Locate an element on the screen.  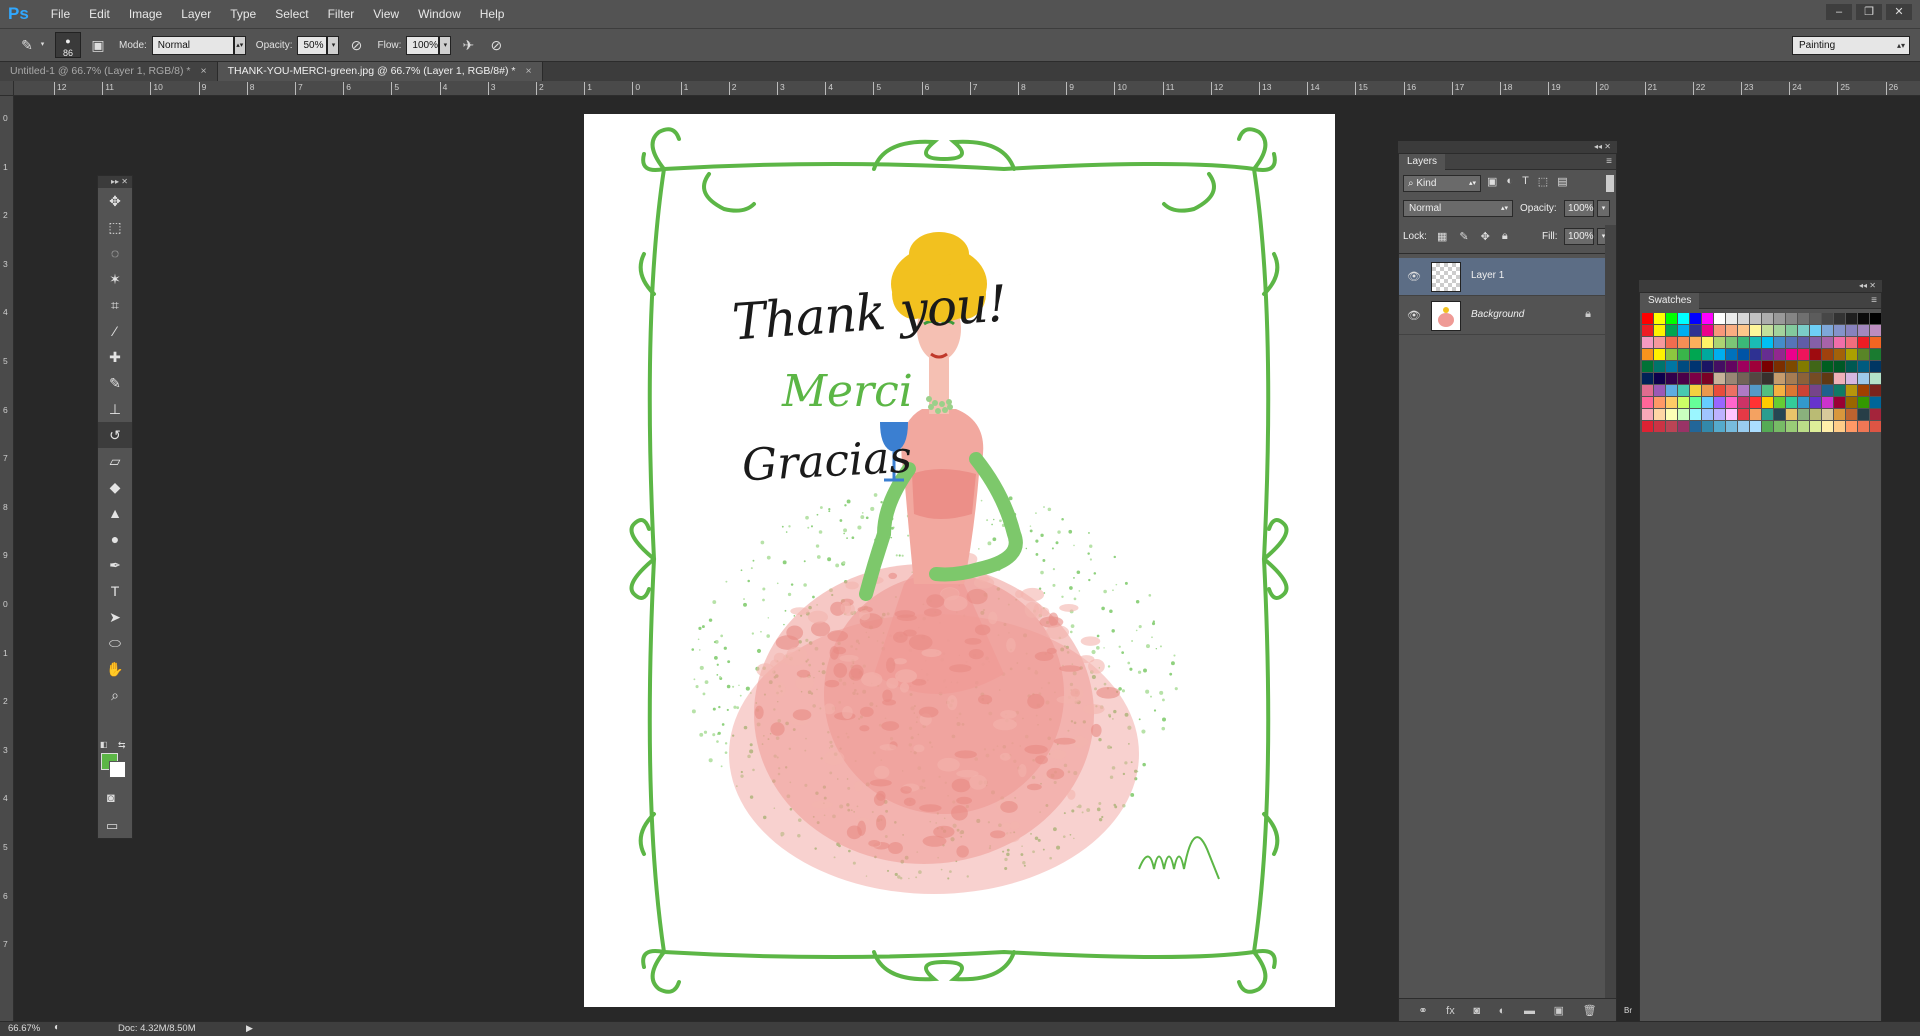
crop-tool-icon: ⌗ is located at coordinates (115, 305).